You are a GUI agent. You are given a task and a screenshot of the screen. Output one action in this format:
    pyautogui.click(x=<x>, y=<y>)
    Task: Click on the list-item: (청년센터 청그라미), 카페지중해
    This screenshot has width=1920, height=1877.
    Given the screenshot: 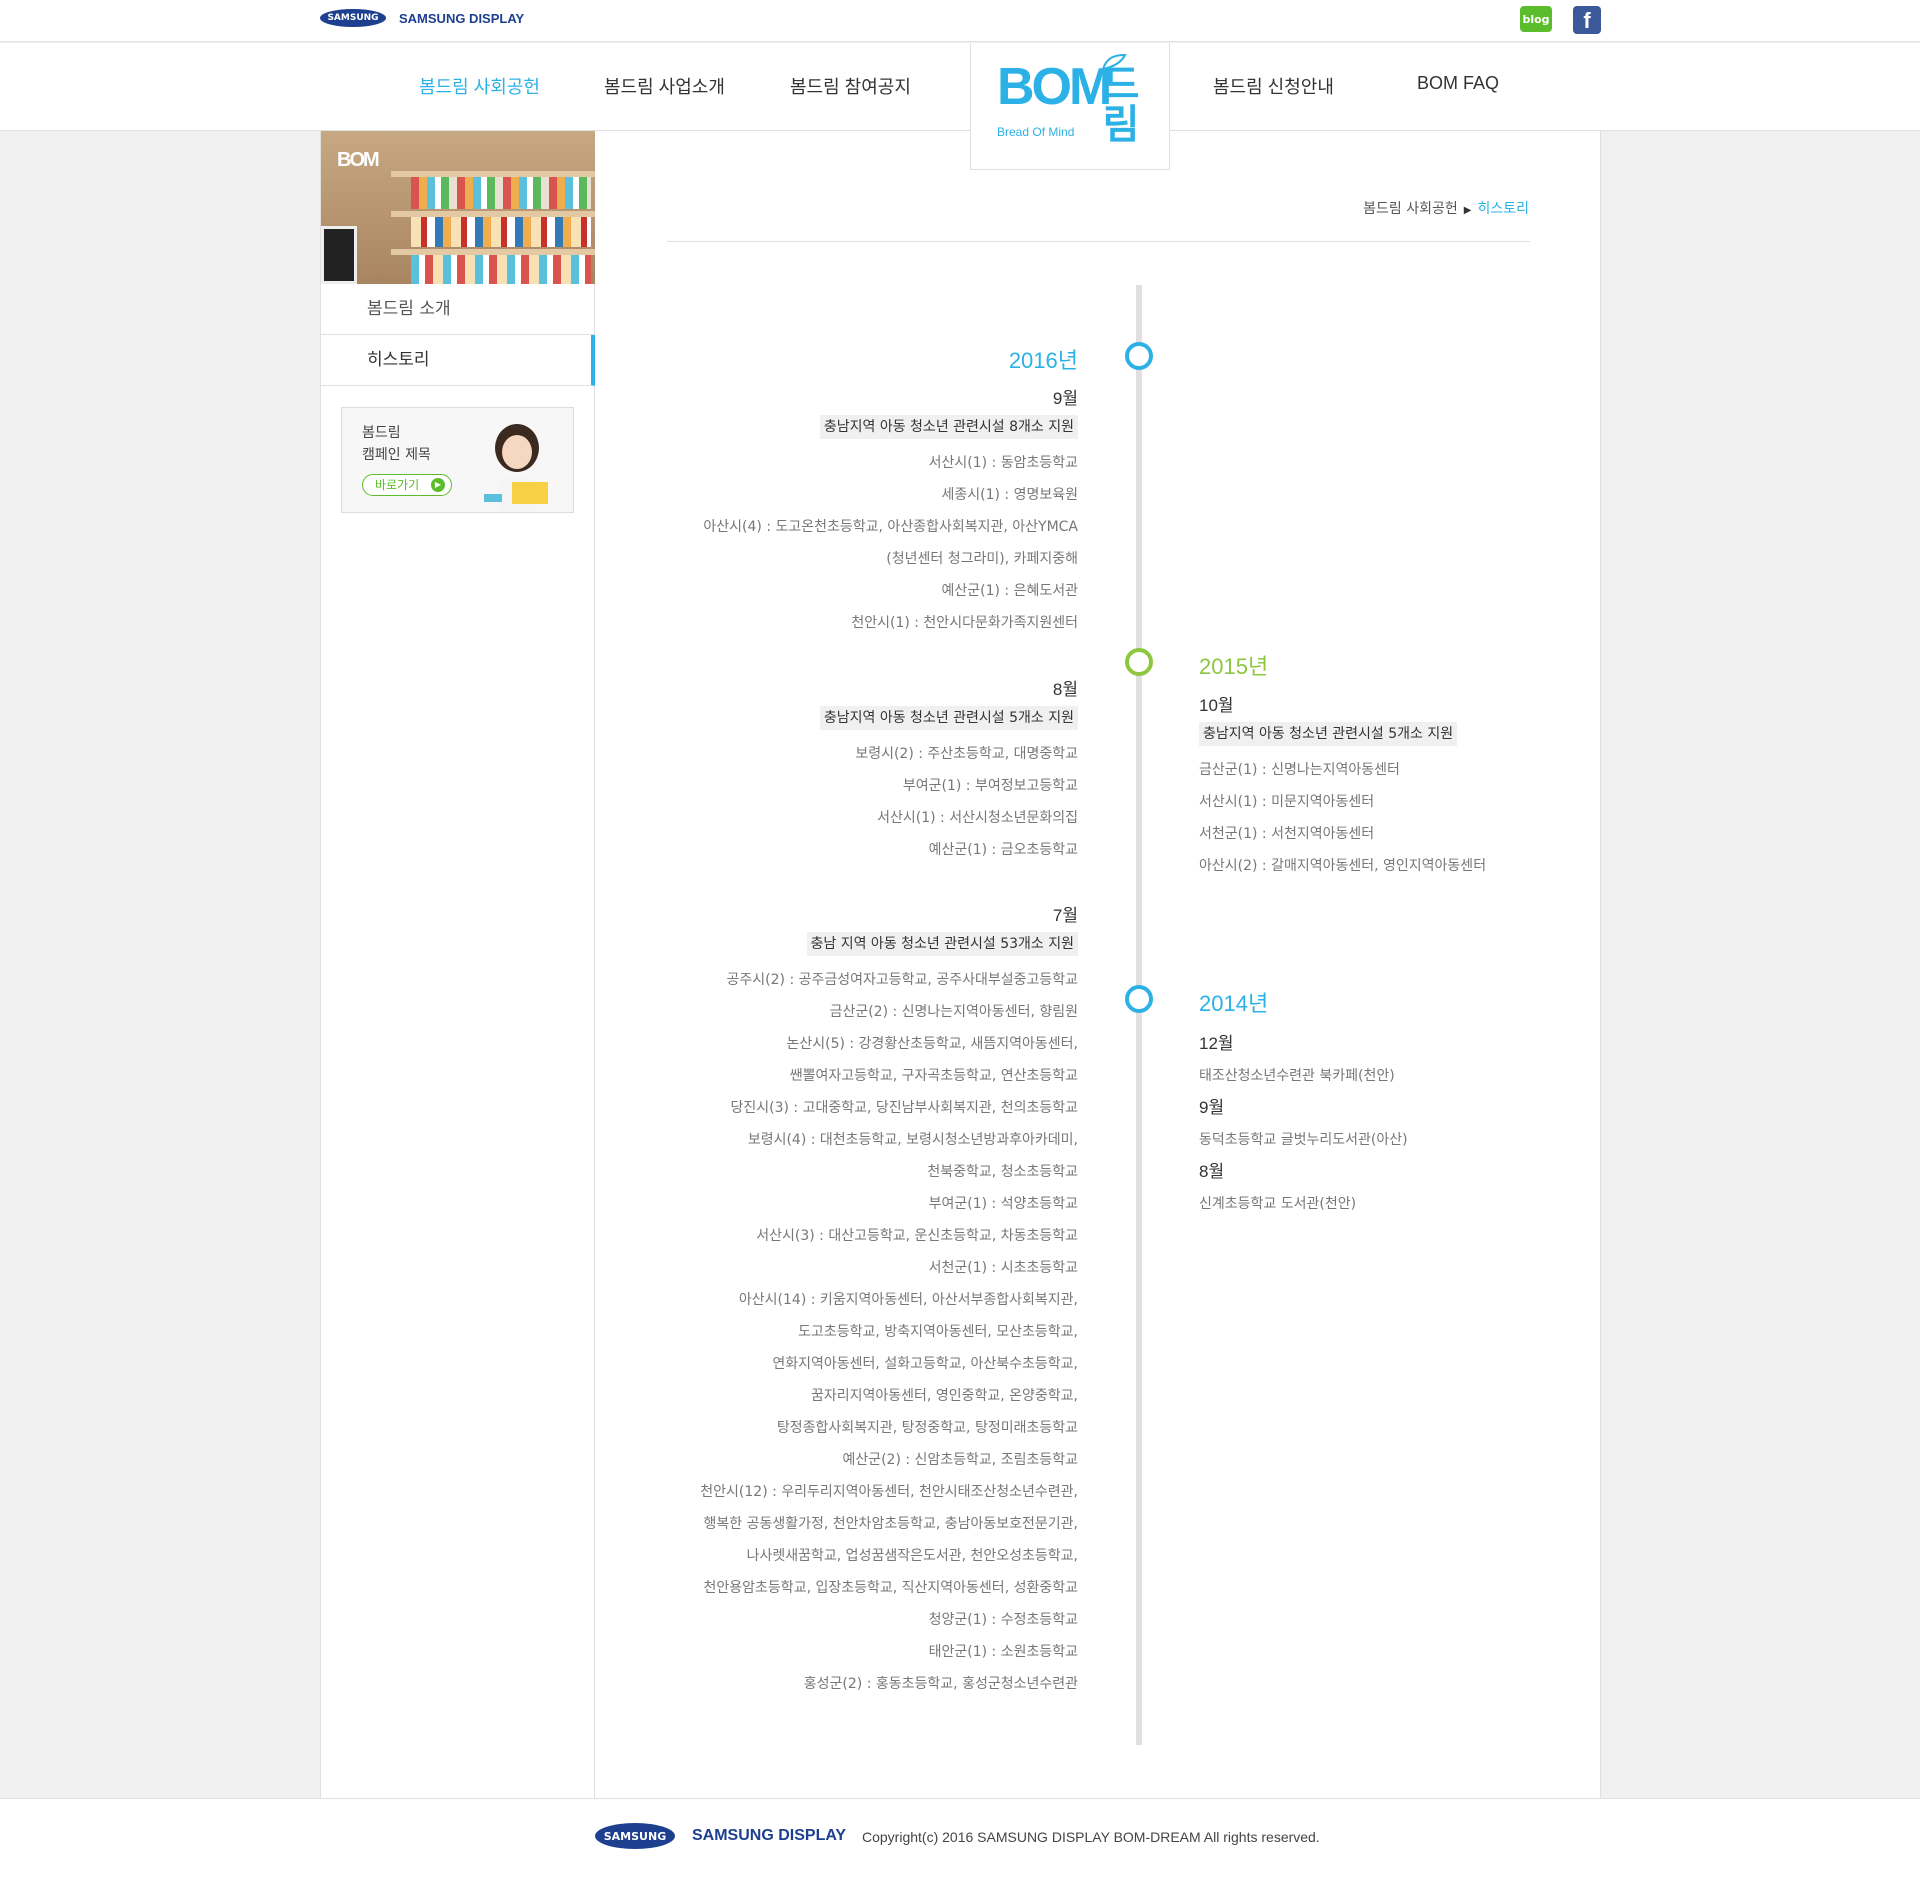 What is the action you would take?
    pyautogui.click(x=982, y=559)
    